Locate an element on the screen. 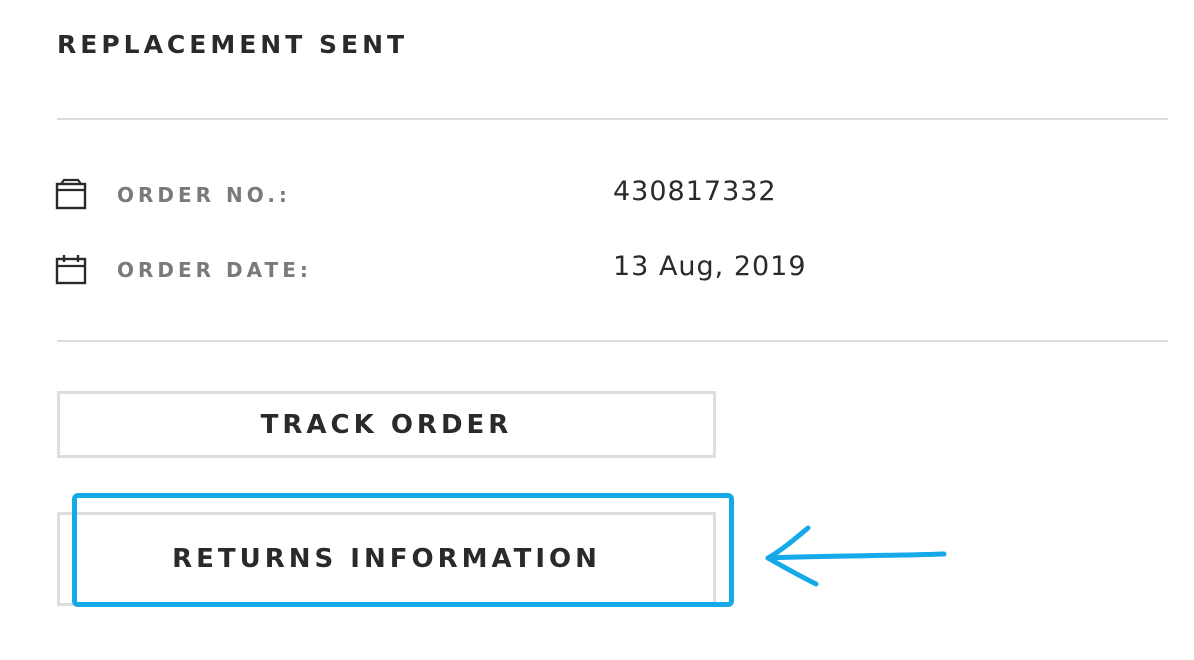 This screenshot has height=660, width=1194. top-divider is located at coordinates (612, 119).